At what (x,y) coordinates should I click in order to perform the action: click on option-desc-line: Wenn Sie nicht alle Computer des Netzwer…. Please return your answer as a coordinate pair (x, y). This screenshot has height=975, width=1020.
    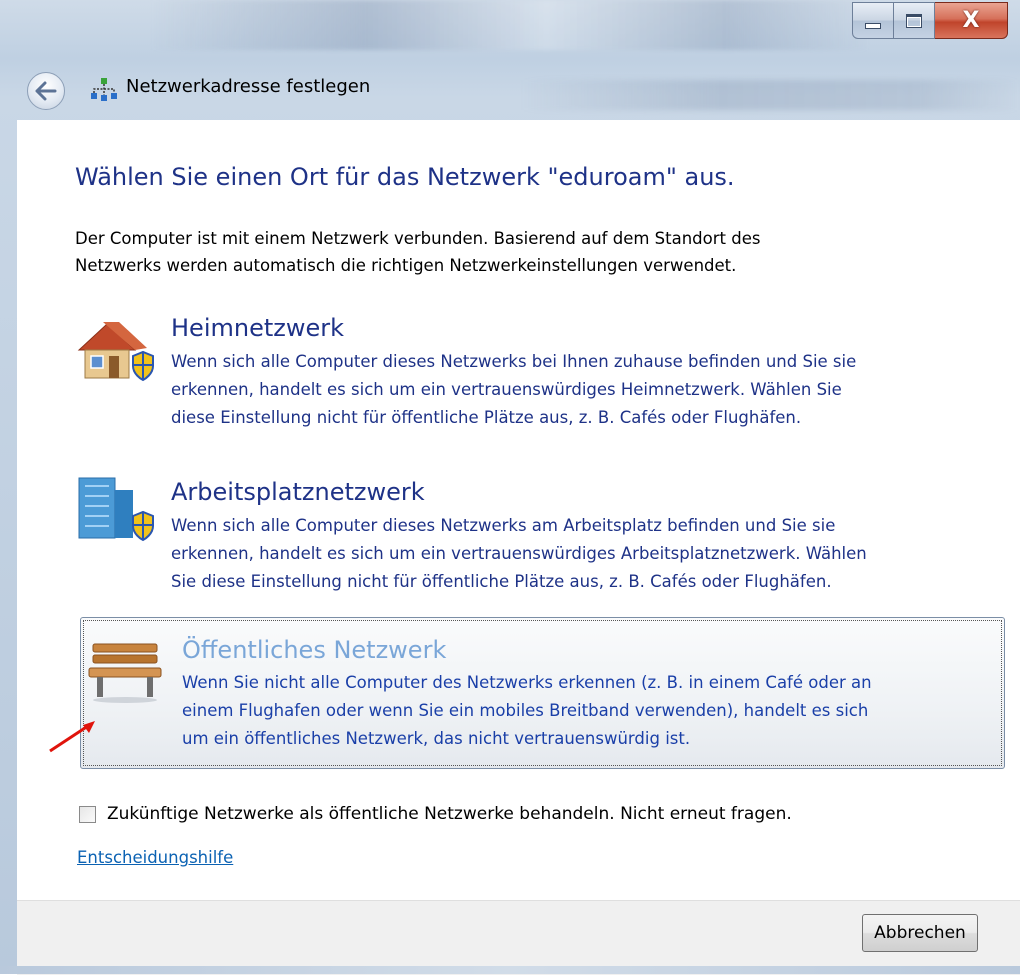
    Looking at the image, I should click on (527, 682).